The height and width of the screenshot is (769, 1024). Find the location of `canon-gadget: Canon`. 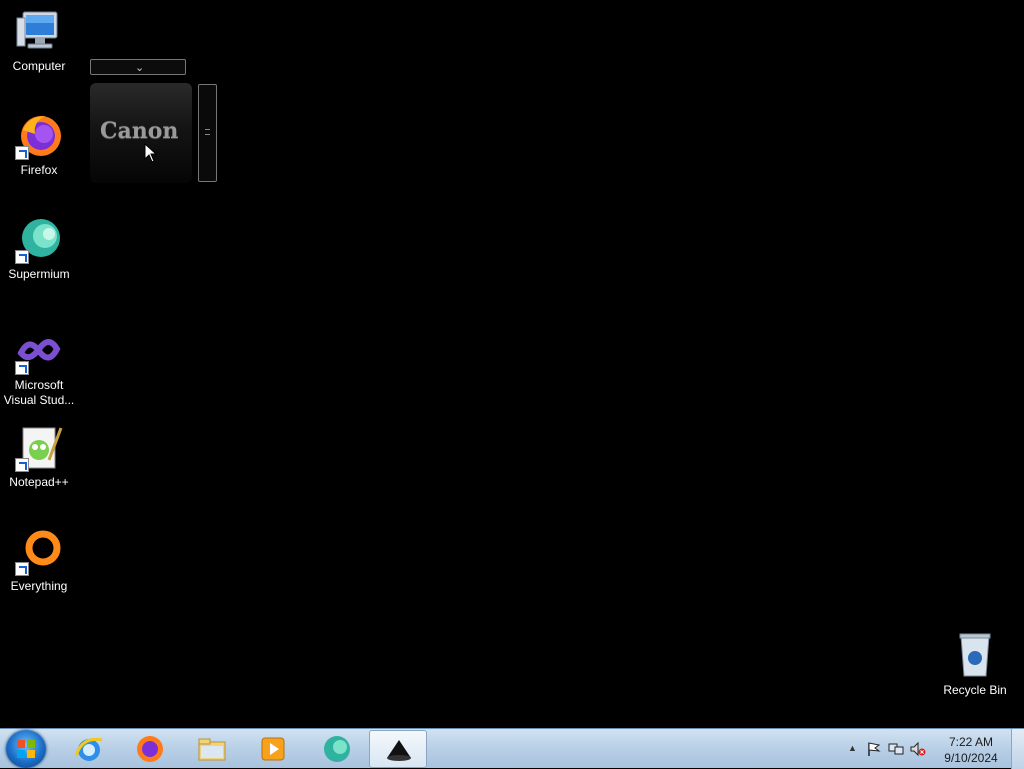

canon-gadget: Canon is located at coordinates (141, 133).